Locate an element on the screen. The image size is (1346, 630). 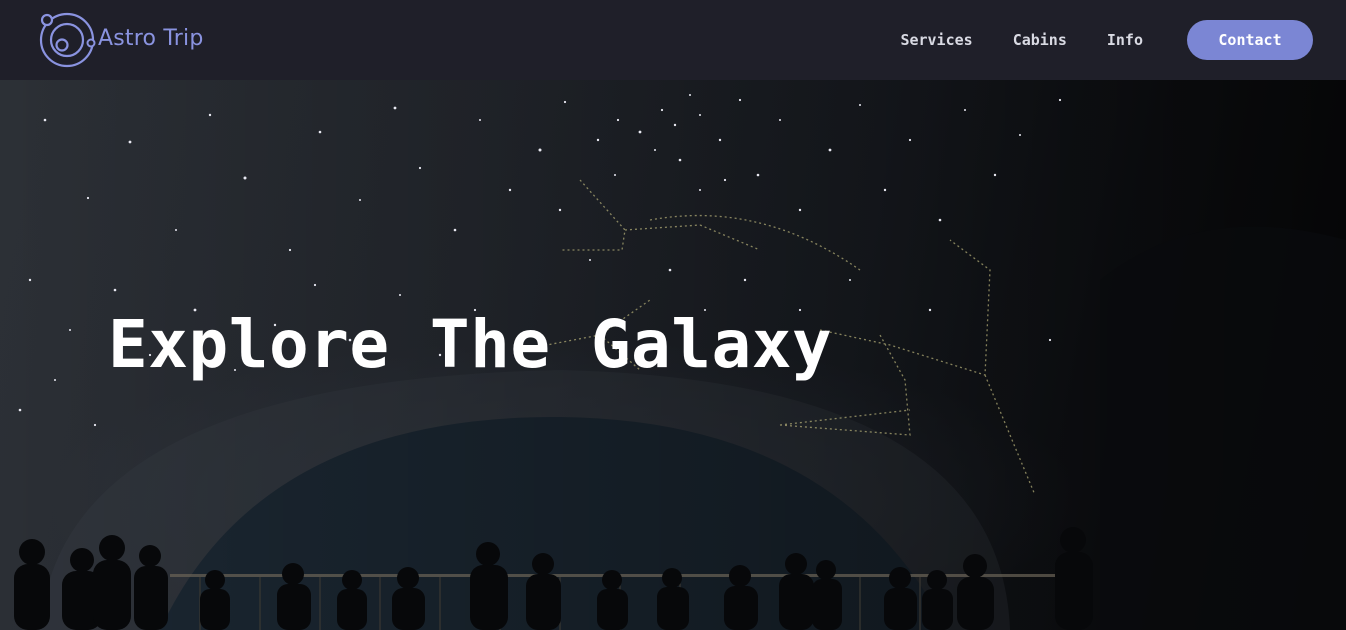
brand-logo-link: Astro Trip is located at coordinates (120, 40).